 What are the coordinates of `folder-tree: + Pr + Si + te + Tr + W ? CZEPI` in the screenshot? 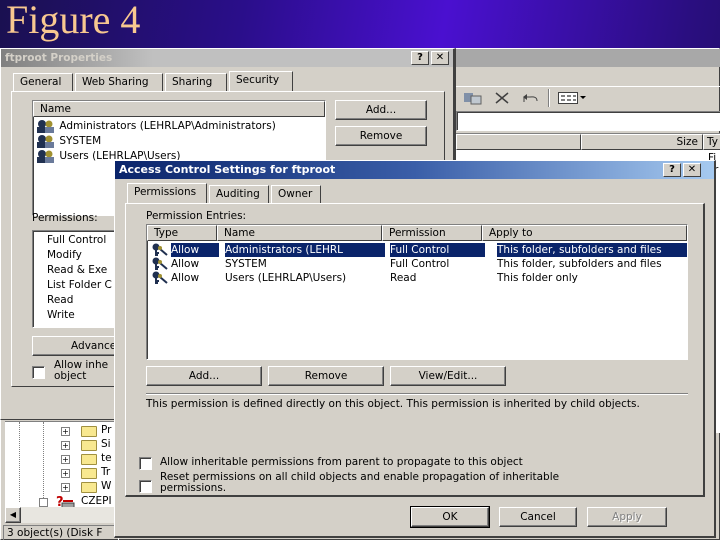 It's located at (61, 471).